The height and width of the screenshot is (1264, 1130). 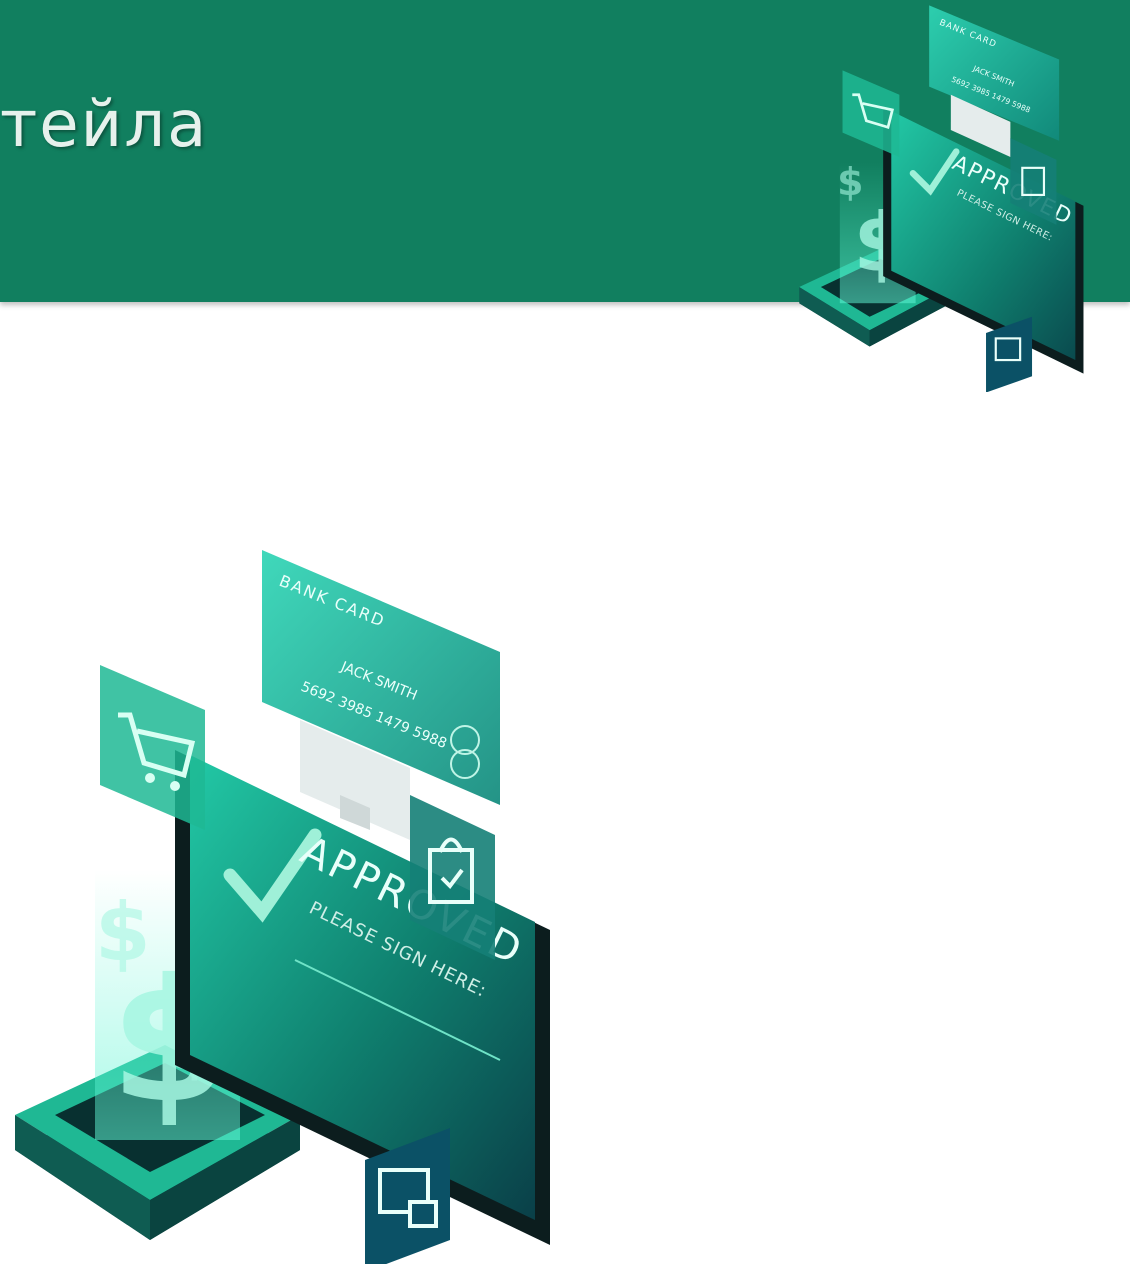 What do you see at coordinates (123, 932) in the screenshot?
I see `dollar-sign-small: $` at bounding box center [123, 932].